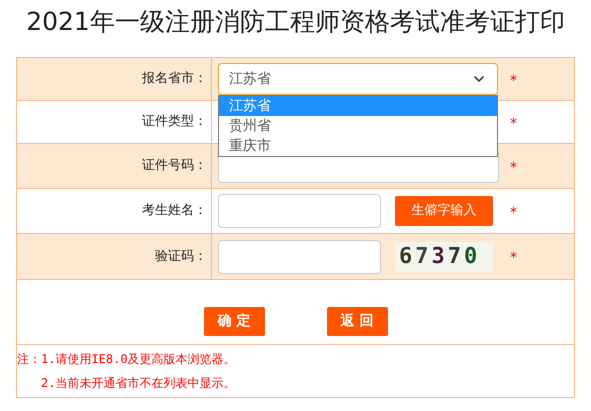 The image size is (591, 411). I want to click on captcha-image: 67370, so click(444, 257).